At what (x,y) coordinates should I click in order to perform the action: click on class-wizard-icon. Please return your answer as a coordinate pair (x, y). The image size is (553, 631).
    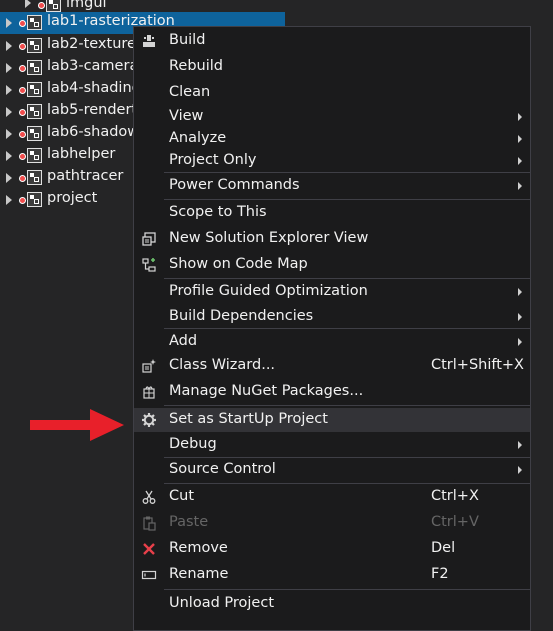
    Looking at the image, I should click on (149, 366).